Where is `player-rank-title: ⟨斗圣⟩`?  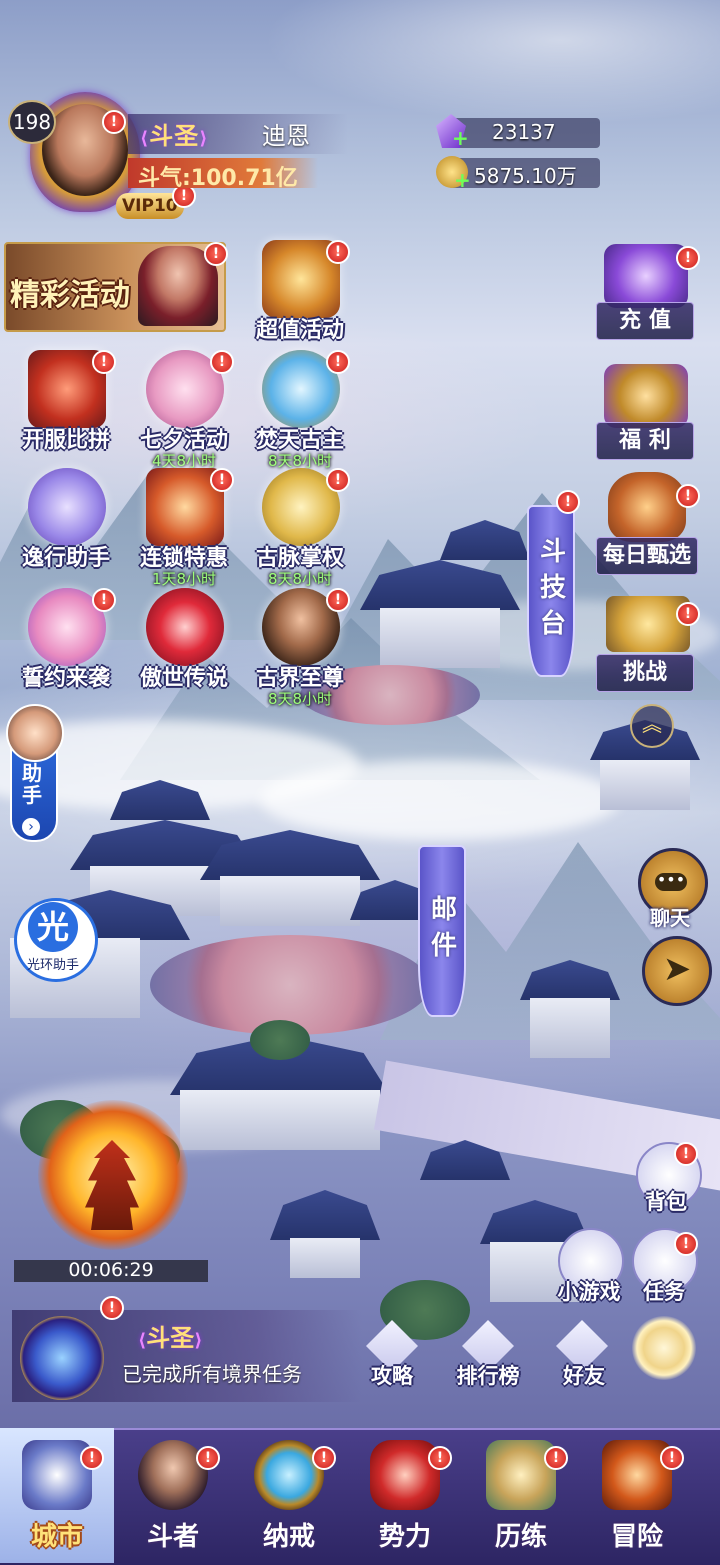
player-rank-title: ⟨斗圣⟩ is located at coordinates (174, 136).